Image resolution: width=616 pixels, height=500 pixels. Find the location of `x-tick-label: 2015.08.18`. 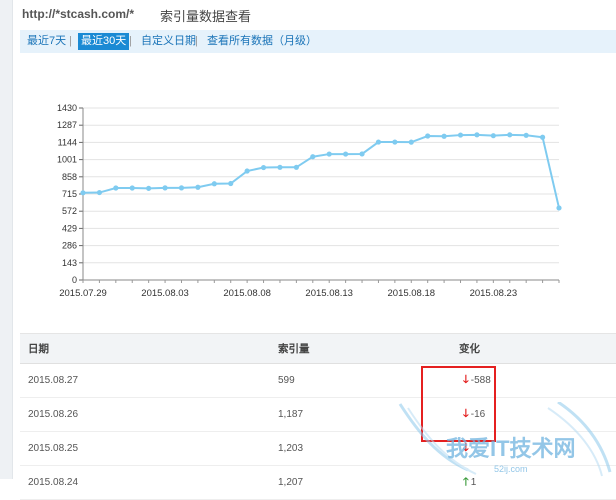

x-tick-label: 2015.08.18 is located at coordinates (412, 293).